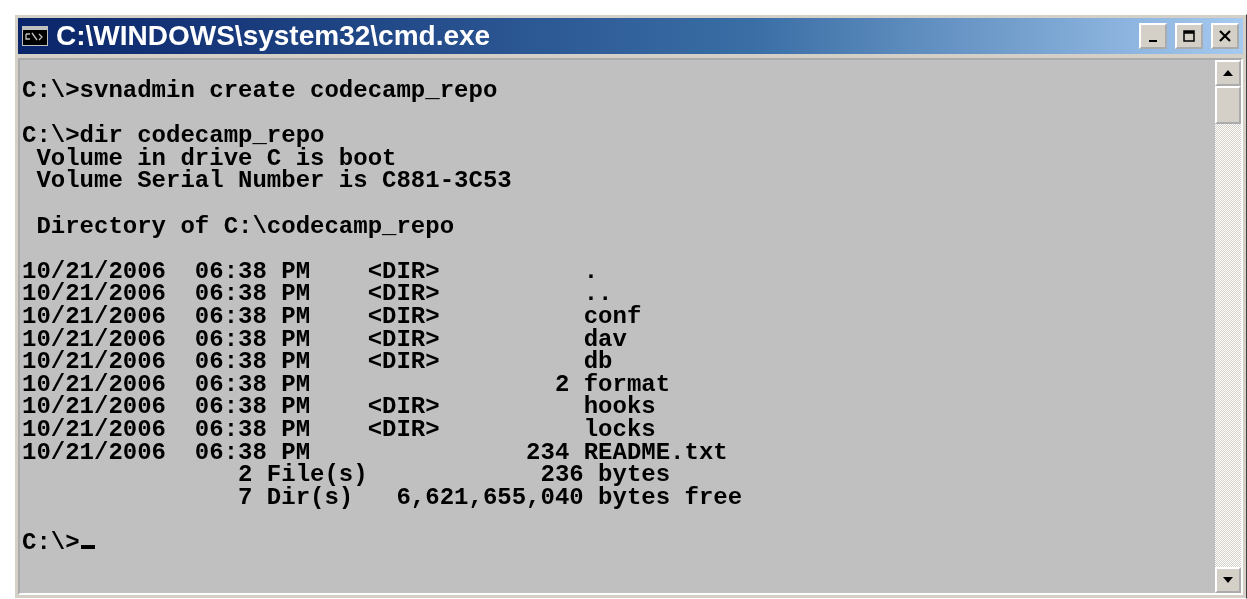 The width and height of the screenshot is (1247, 599). I want to click on maximize-icon, so click(1189, 36).